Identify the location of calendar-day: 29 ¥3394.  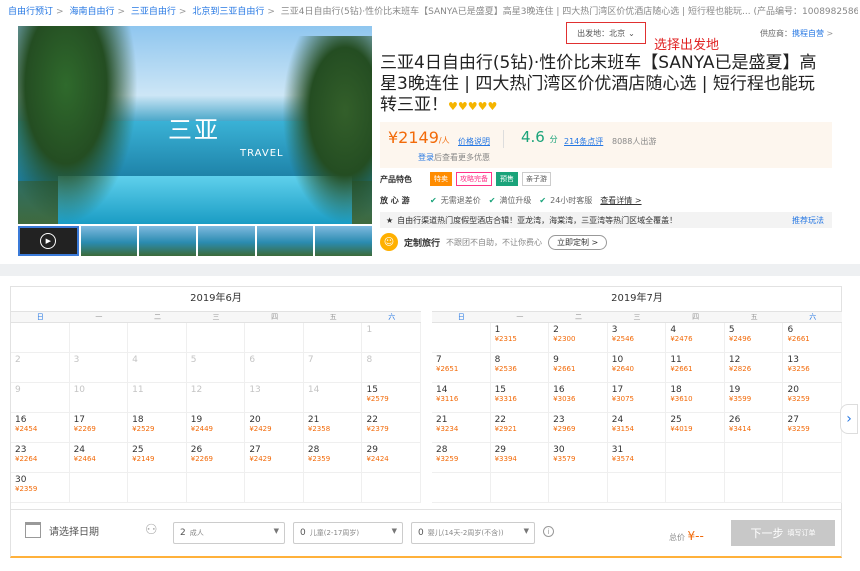
(520, 458).